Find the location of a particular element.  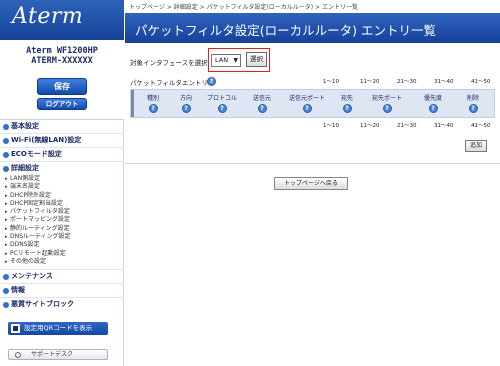

qr-code-icon is located at coordinates (15, 328).